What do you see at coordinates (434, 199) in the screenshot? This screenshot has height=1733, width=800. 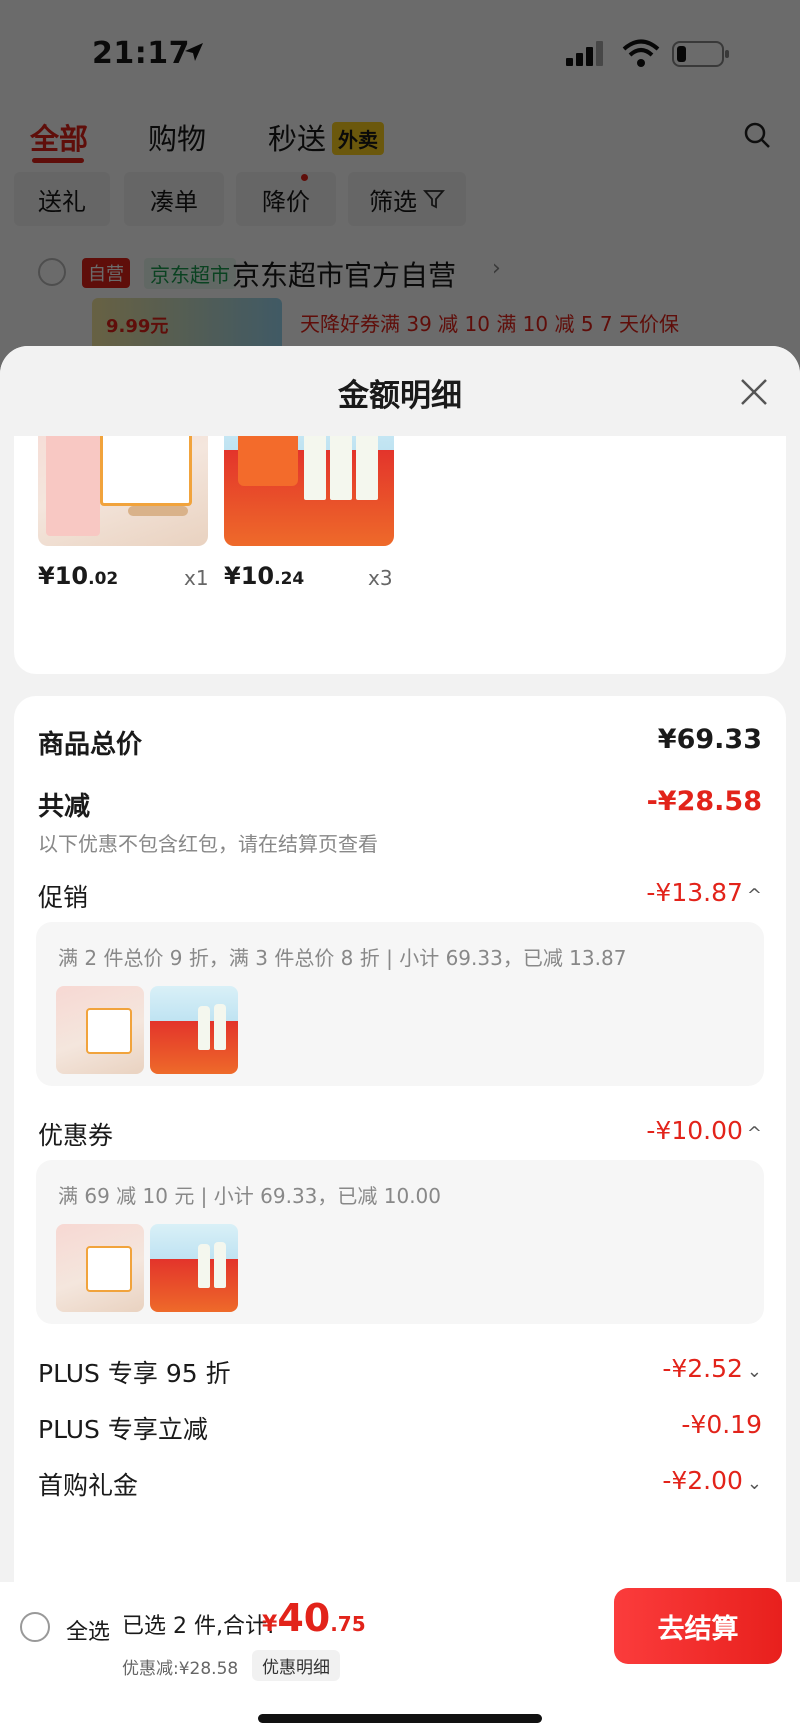 I see `filter-funnel-icon` at bounding box center [434, 199].